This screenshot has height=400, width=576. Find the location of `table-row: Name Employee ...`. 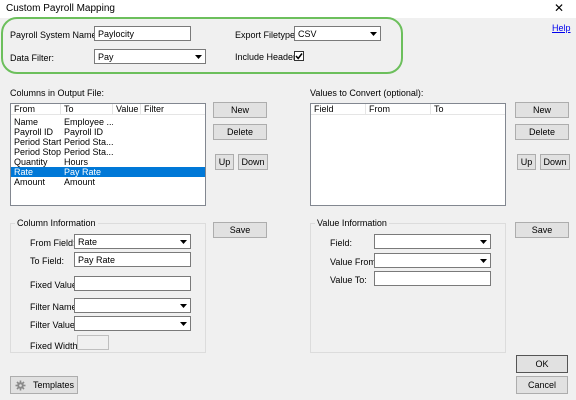

table-row: Name Employee ... is located at coordinates (108, 122).